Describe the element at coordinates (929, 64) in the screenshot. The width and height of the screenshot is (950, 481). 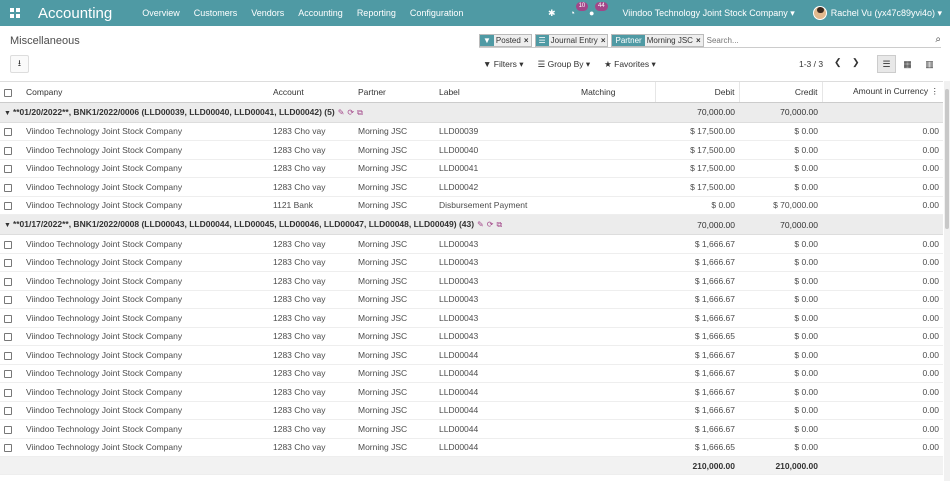
I see `graph-view-button: ▥` at that location.